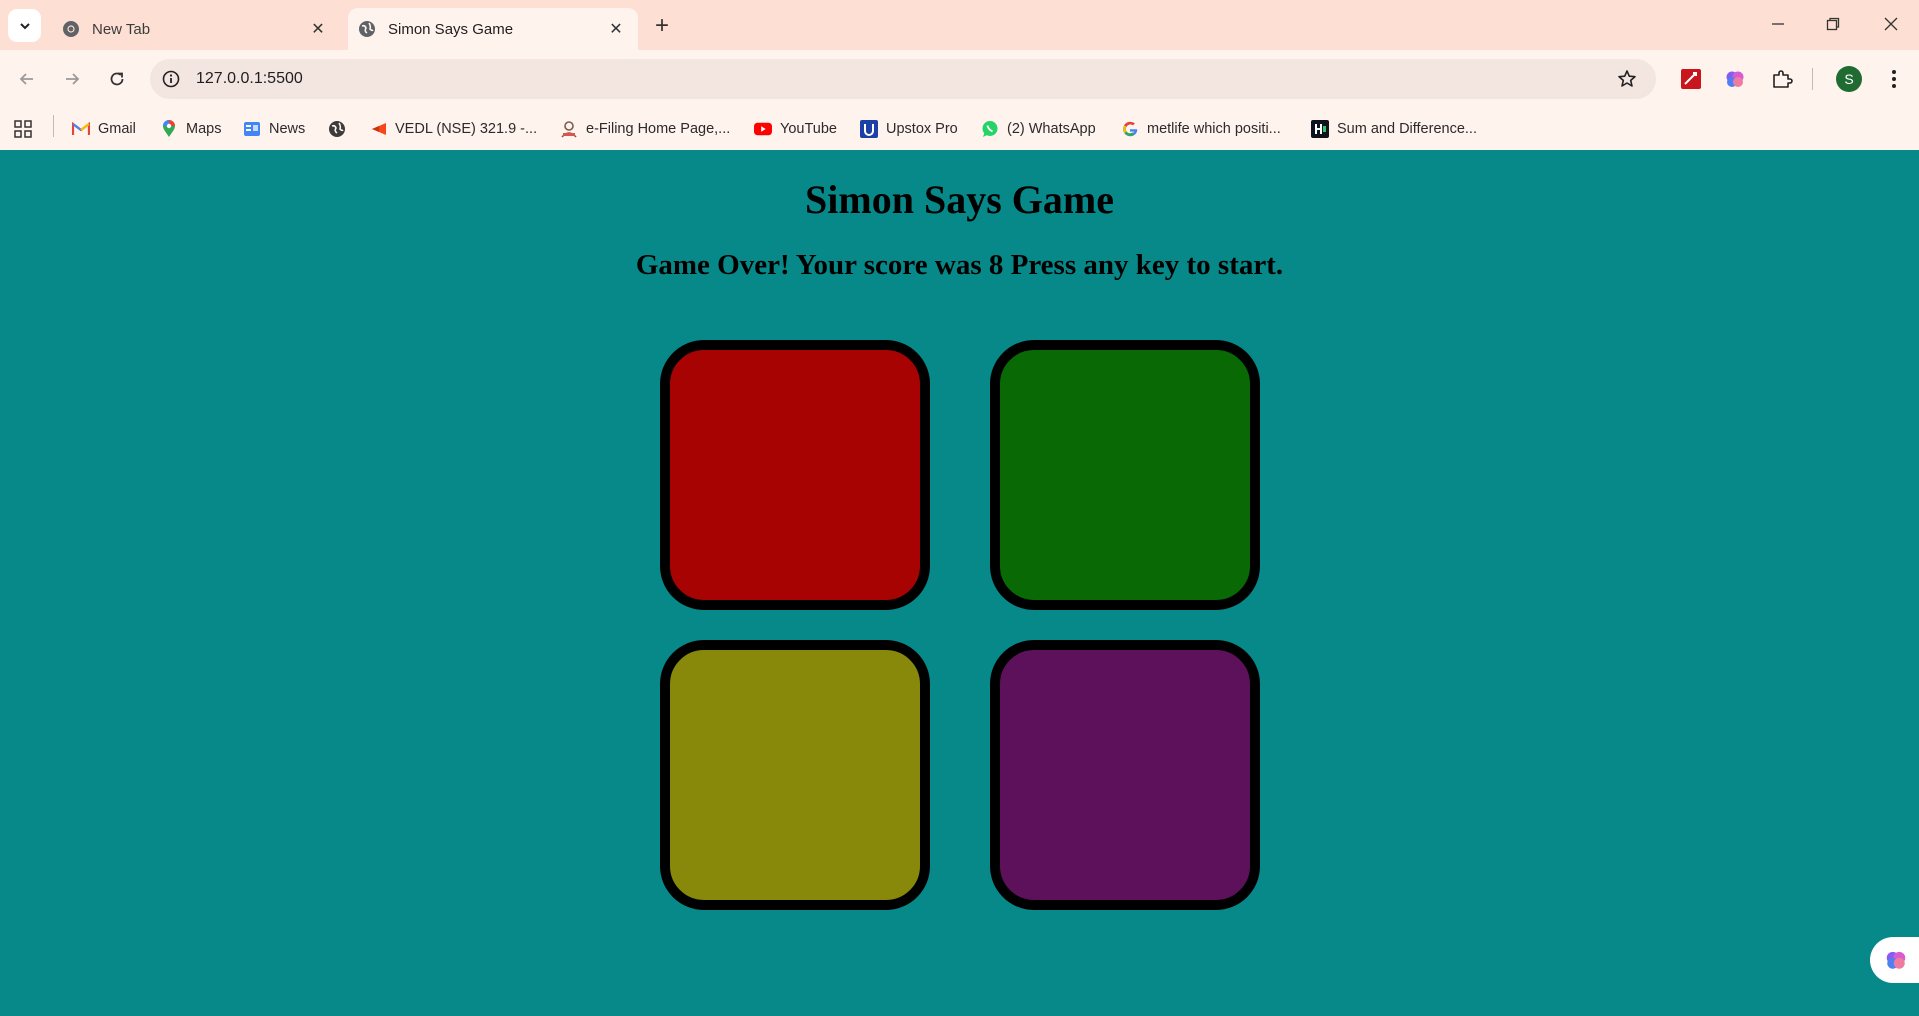 The image size is (1919, 1016). I want to click on bookmark-label: YouTube, so click(808, 129).